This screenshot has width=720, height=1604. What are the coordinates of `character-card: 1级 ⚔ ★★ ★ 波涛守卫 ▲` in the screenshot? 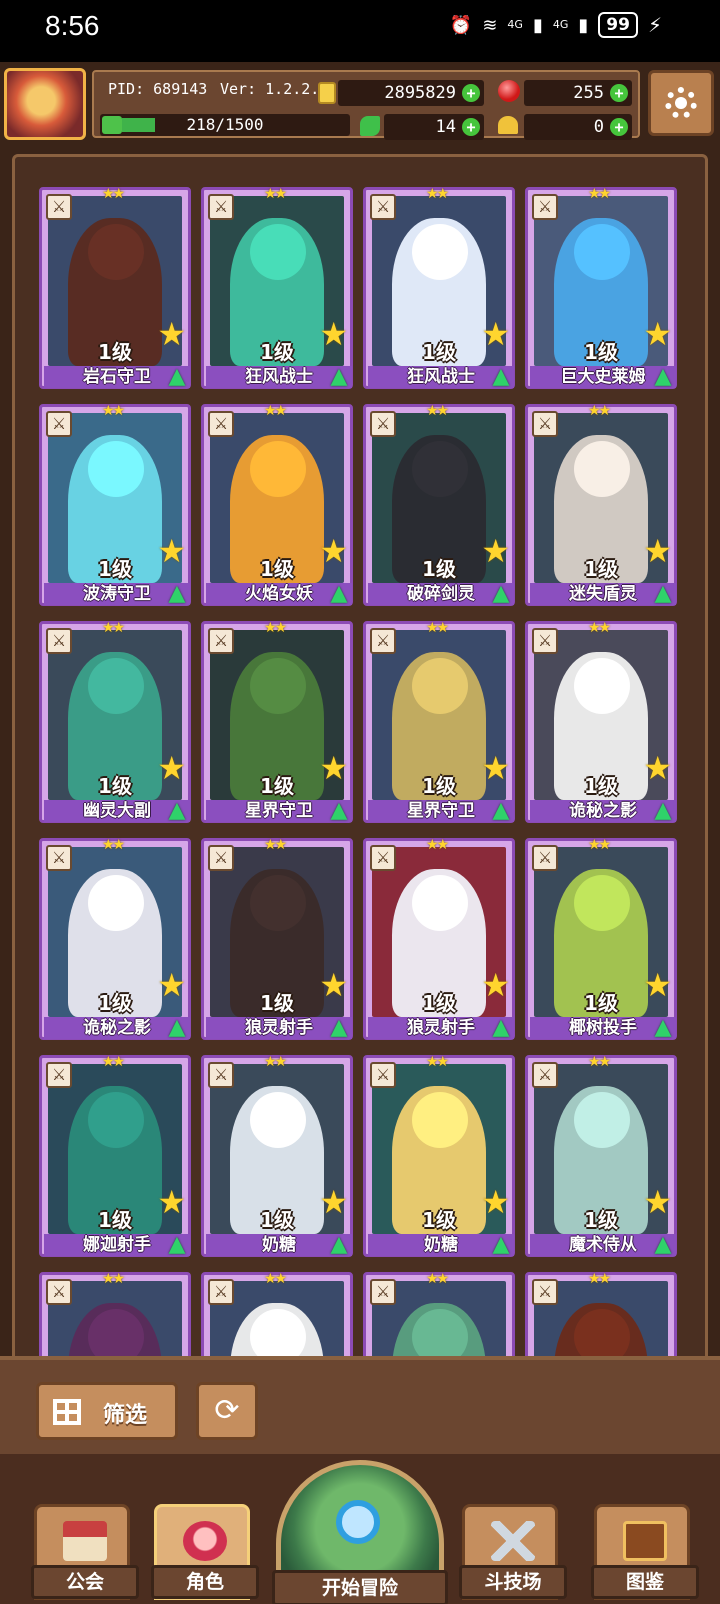 It's located at (115, 504).